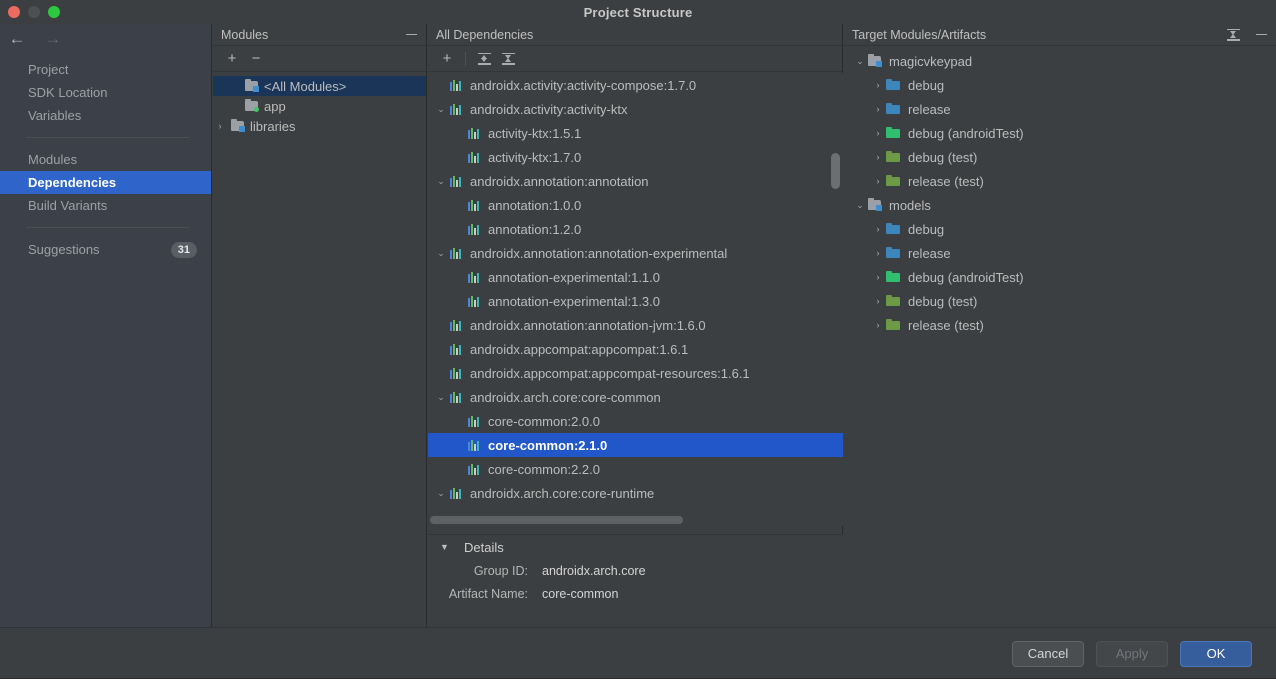 This screenshot has width=1276, height=679. I want to click on dependency-label: androidx.appcompat:appcompat:1.6.1, so click(579, 349).